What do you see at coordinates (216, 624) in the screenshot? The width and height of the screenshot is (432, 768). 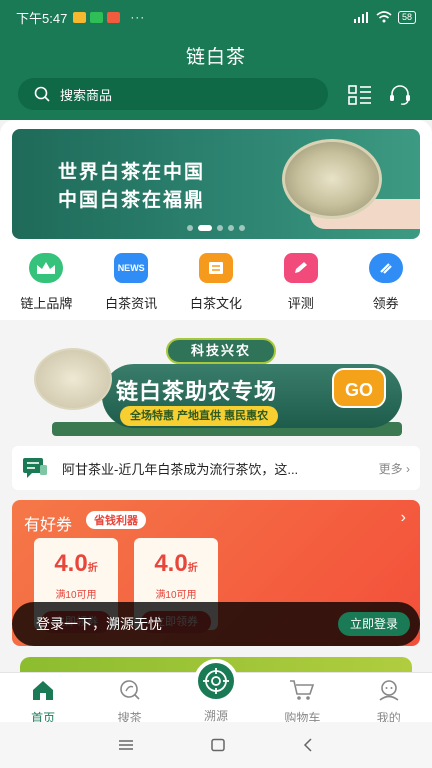 I see `login-prompt: 登录一下，溯源无忧 立即登录` at bounding box center [216, 624].